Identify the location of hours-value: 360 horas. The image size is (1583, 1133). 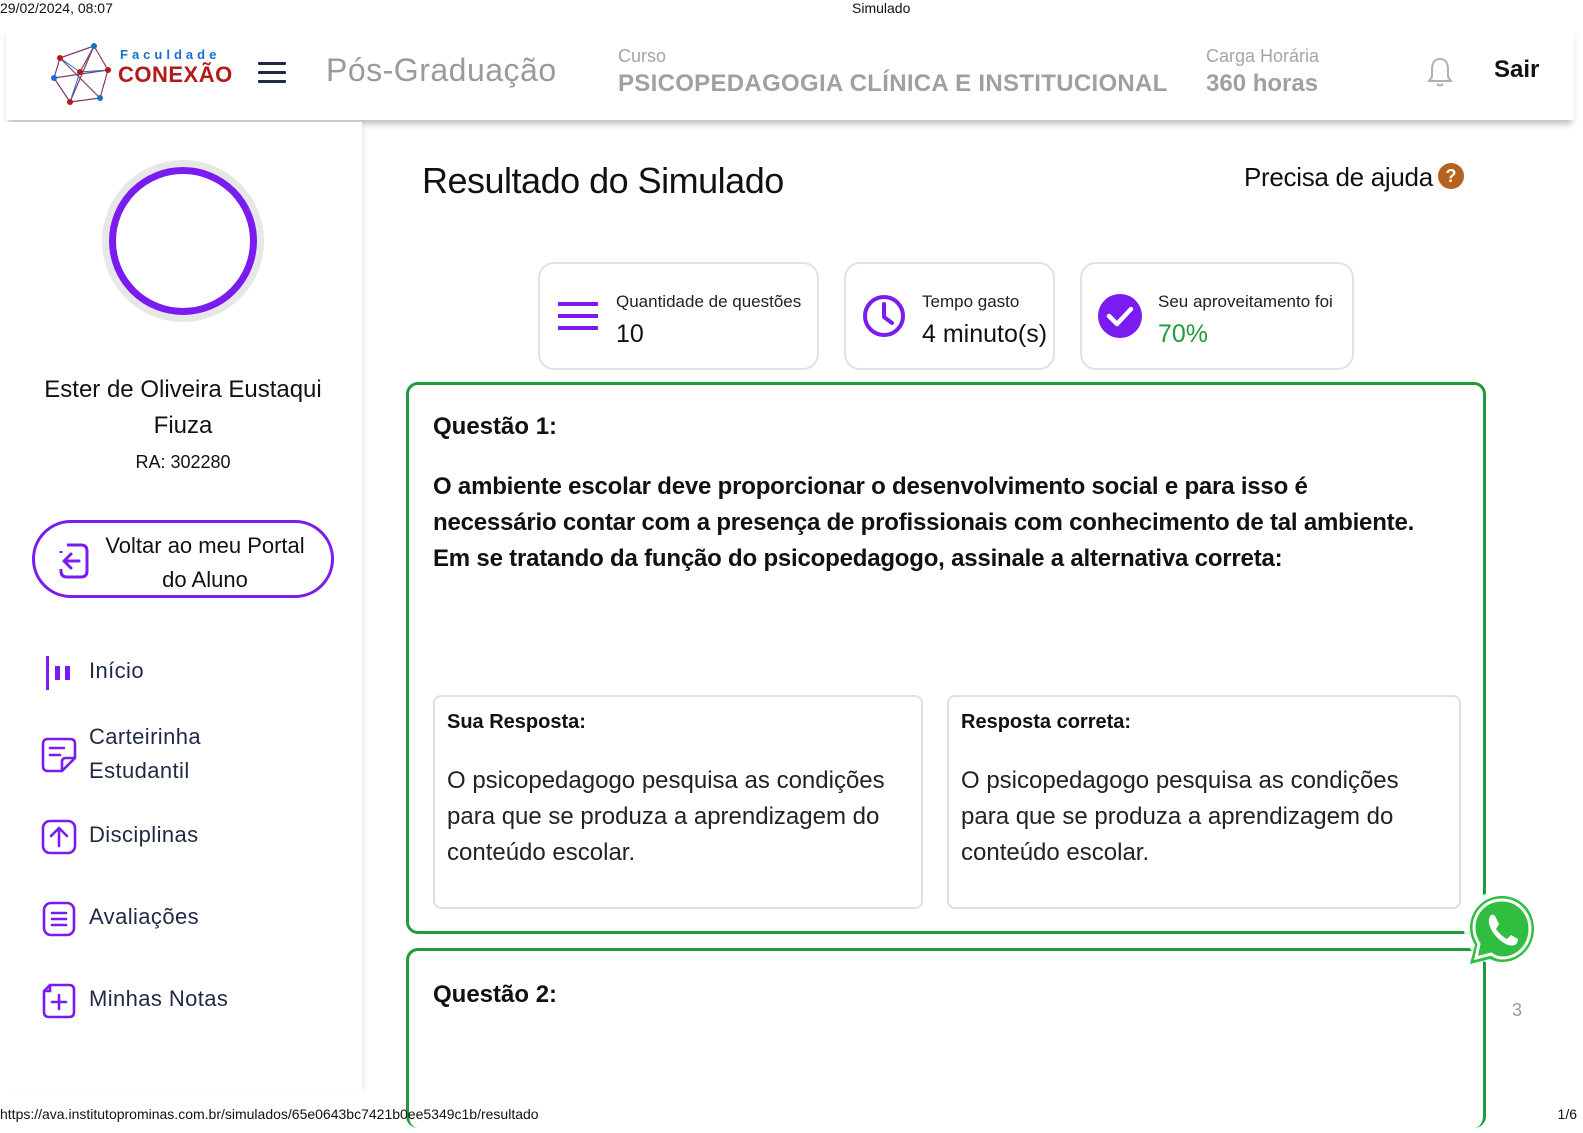
(1262, 83).